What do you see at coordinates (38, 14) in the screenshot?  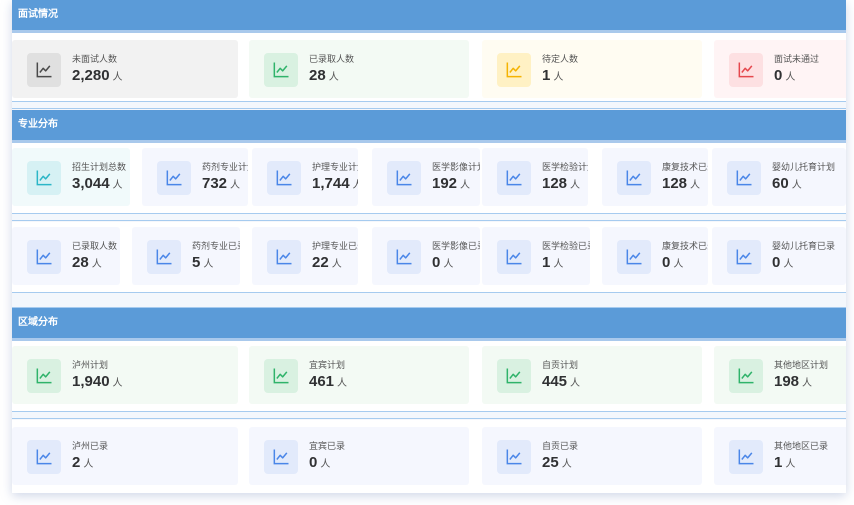 I see `section-title: 面试情况` at bounding box center [38, 14].